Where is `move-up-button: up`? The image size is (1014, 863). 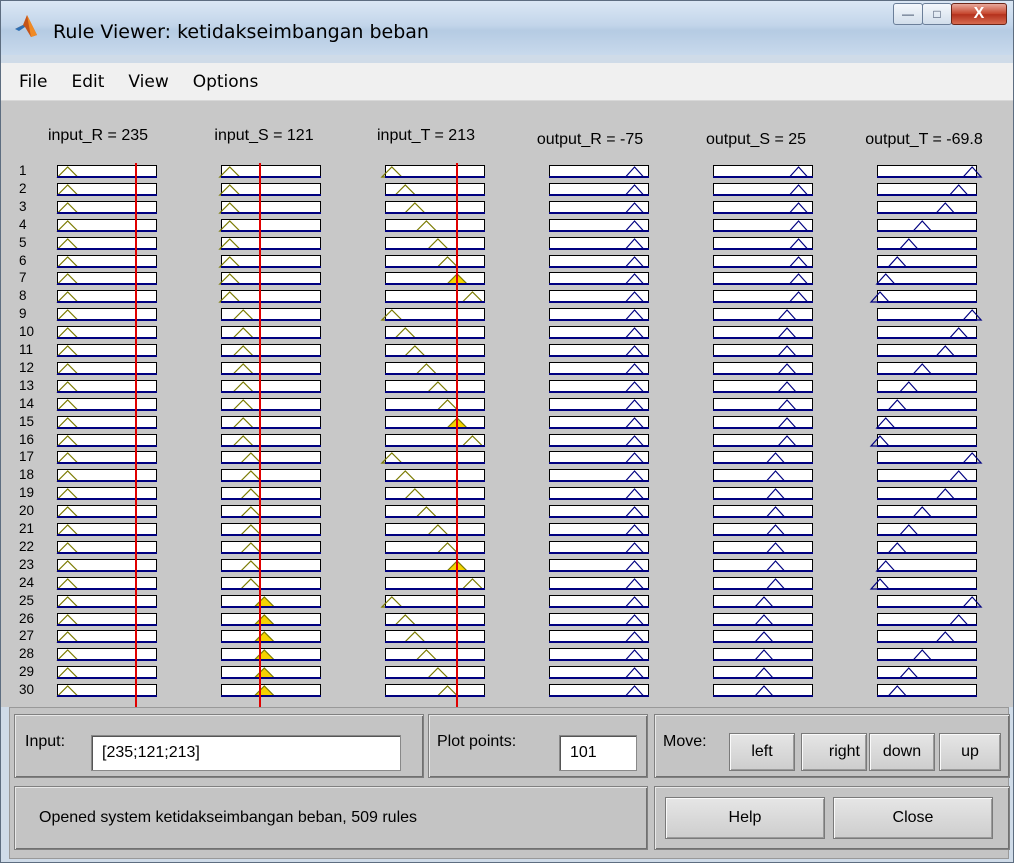 move-up-button: up is located at coordinates (970, 752).